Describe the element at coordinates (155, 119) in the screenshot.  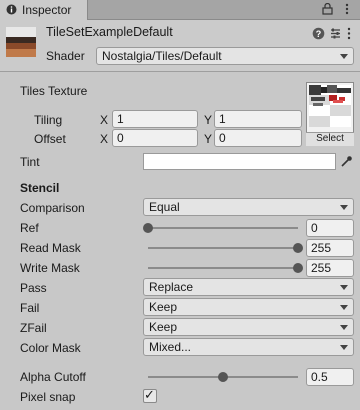
I see `tiling-x-field: 1` at that location.